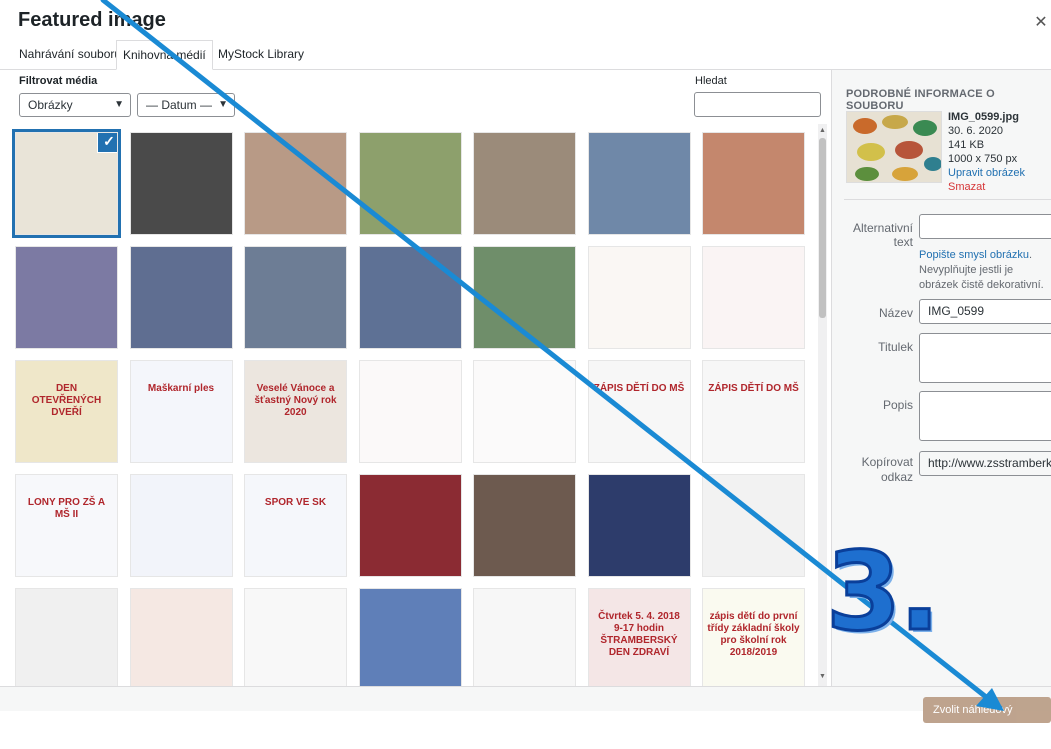 Image resolution: width=1051 pixels, height=749 pixels. What do you see at coordinates (987, 719) in the screenshot?
I see `set-featured-image-button: Zvolit náhledový obrázek` at bounding box center [987, 719].